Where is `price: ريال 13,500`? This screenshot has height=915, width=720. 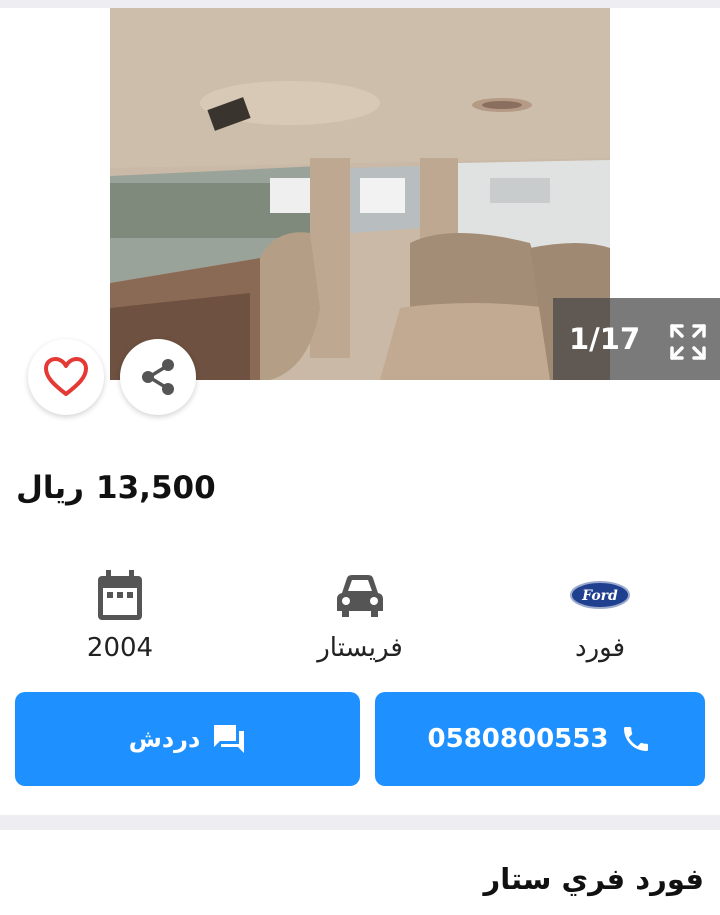
price: ريال 13,500 is located at coordinates (116, 488).